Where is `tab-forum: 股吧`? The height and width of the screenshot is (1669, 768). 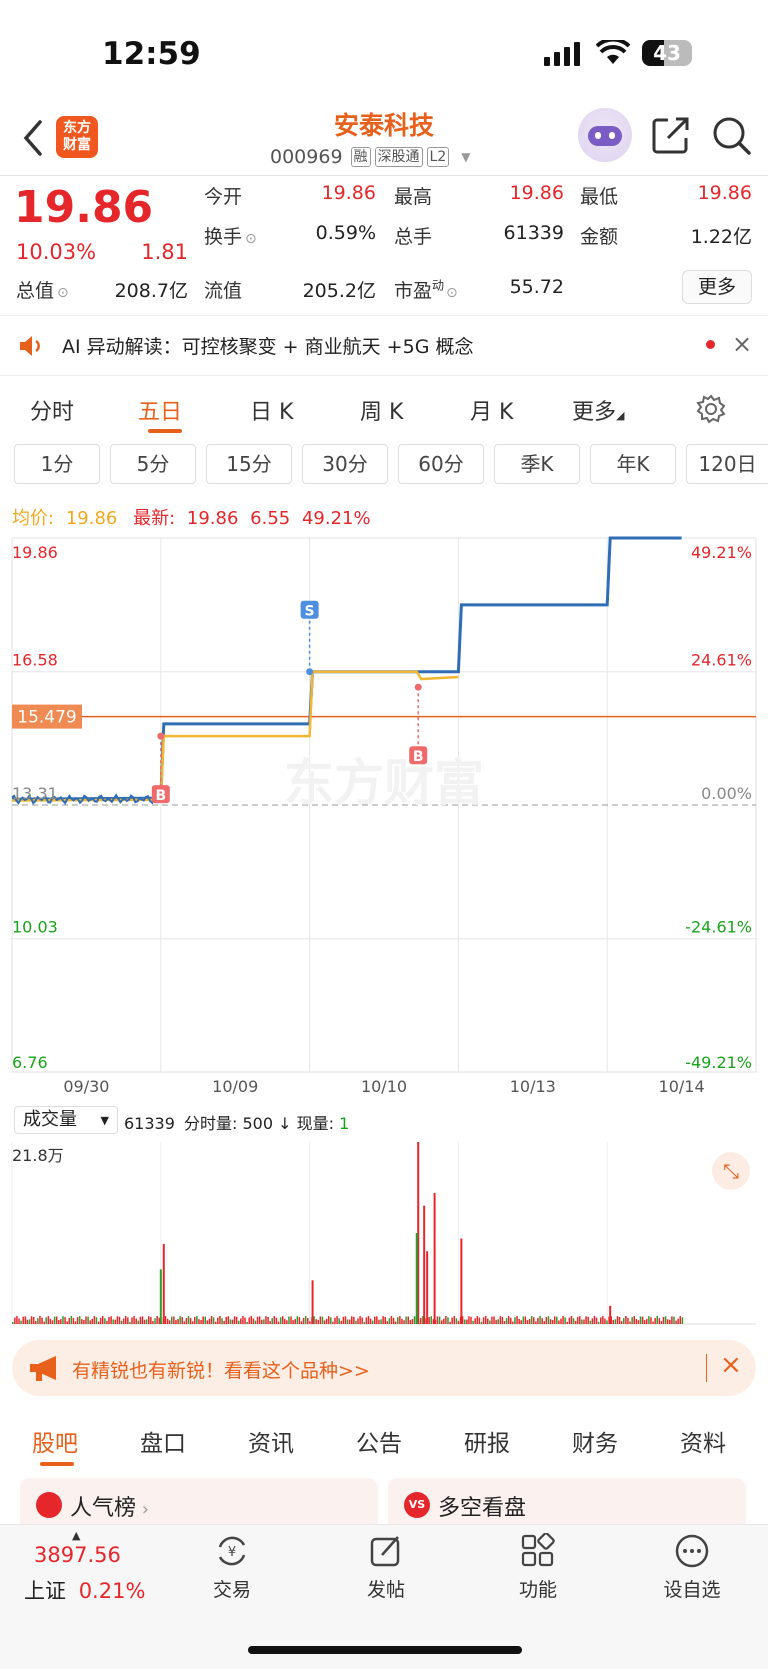
tab-forum: 股吧 is located at coordinates (55, 1441).